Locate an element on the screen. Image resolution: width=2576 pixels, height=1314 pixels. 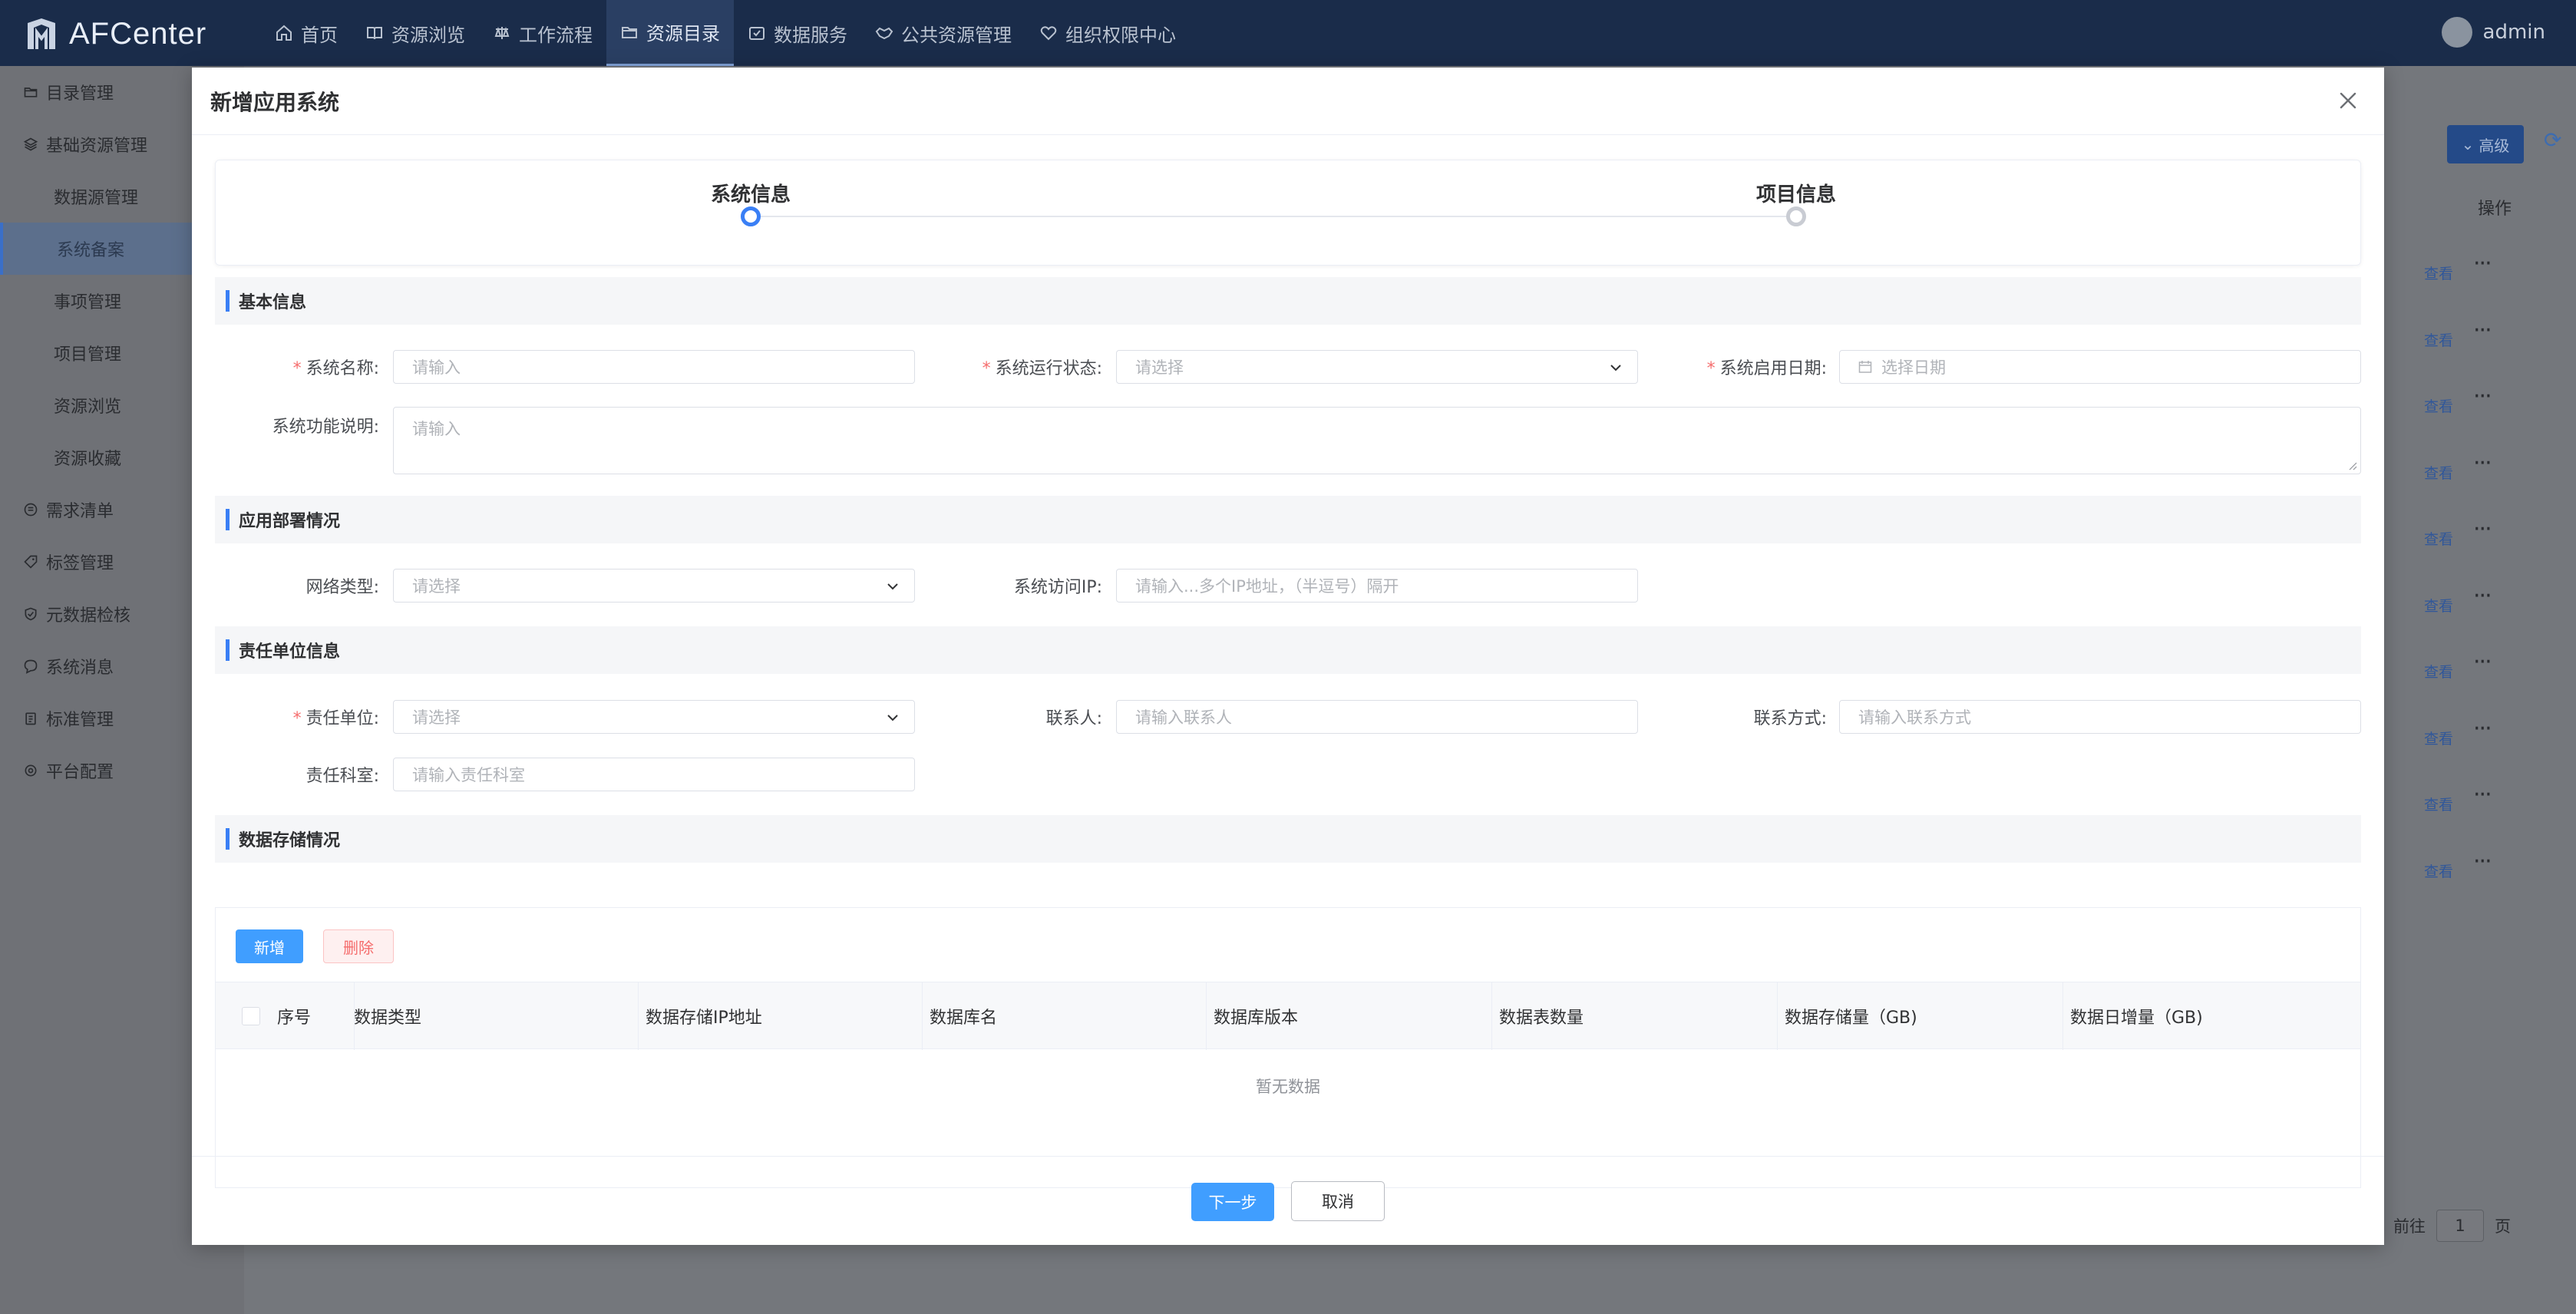
close-icon is located at coordinates (2348, 100).